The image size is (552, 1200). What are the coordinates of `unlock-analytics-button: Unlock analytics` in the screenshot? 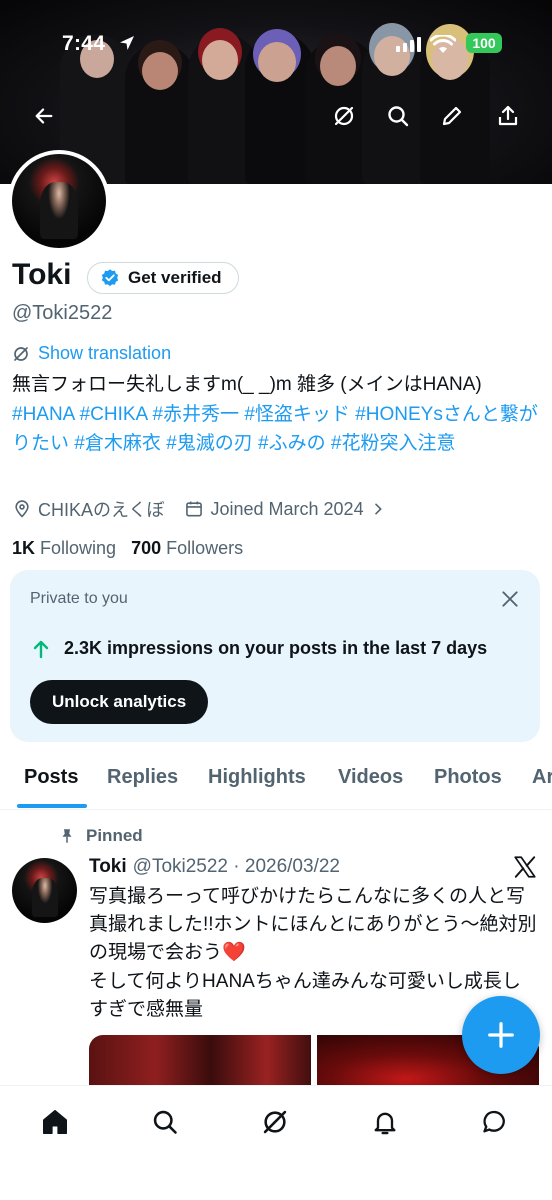 It's located at (119, 702).